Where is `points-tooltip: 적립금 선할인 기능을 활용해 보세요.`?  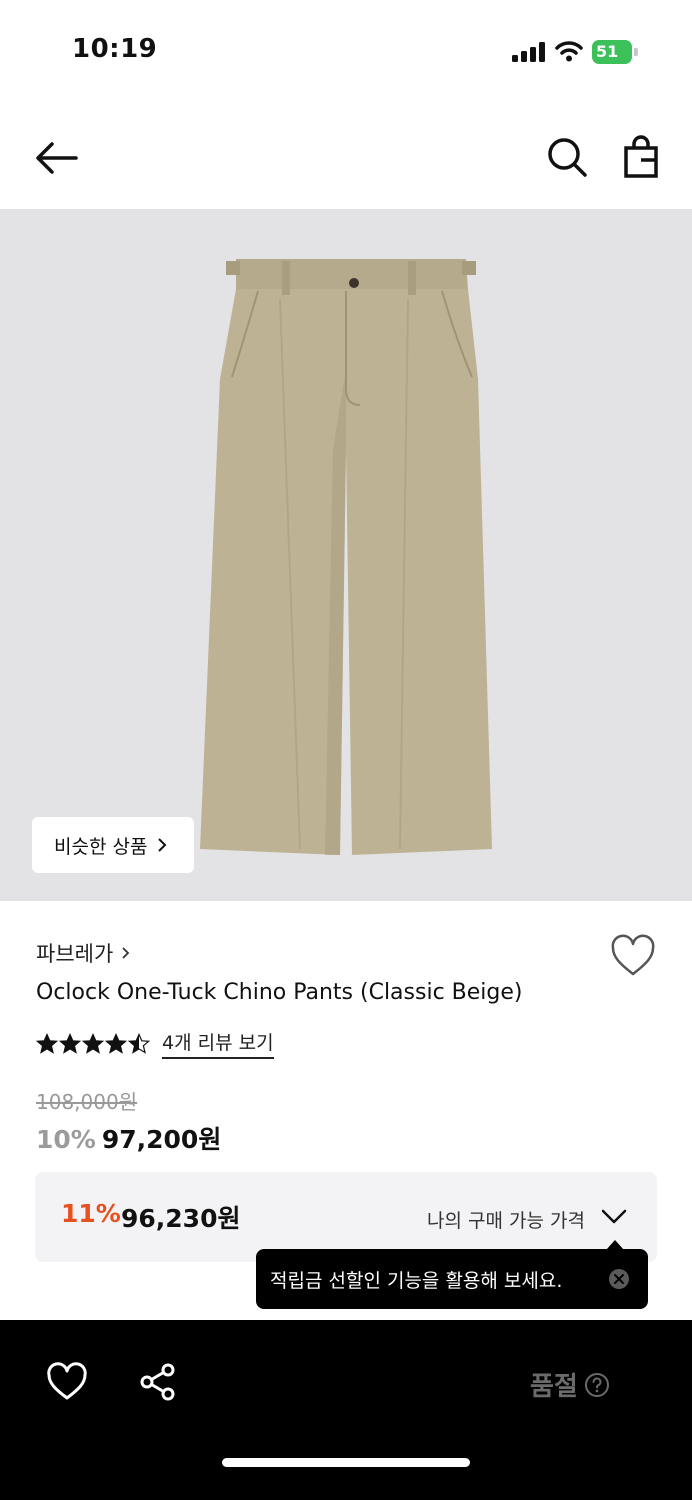 points-tooltip: 적립금 선할인 기능을 활용해 보세요. is located at coordinates (452, 1274).